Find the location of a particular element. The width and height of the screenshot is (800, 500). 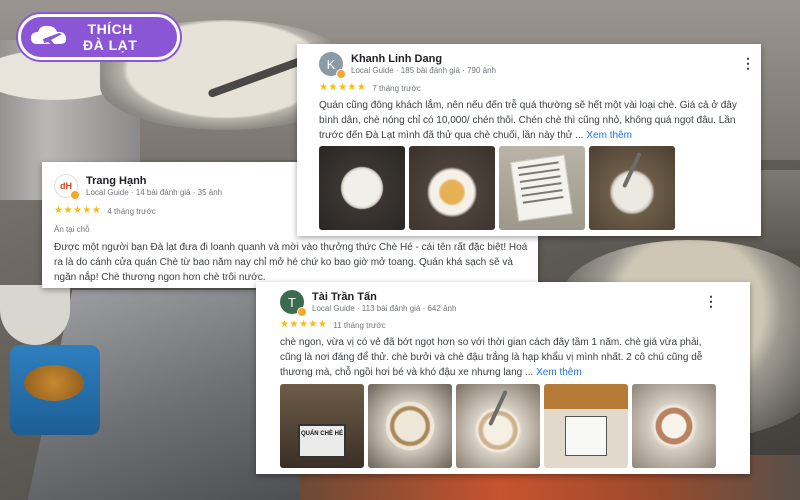

reviewer-name: Khanh Linh Dang is located at coordinates (423, 59).